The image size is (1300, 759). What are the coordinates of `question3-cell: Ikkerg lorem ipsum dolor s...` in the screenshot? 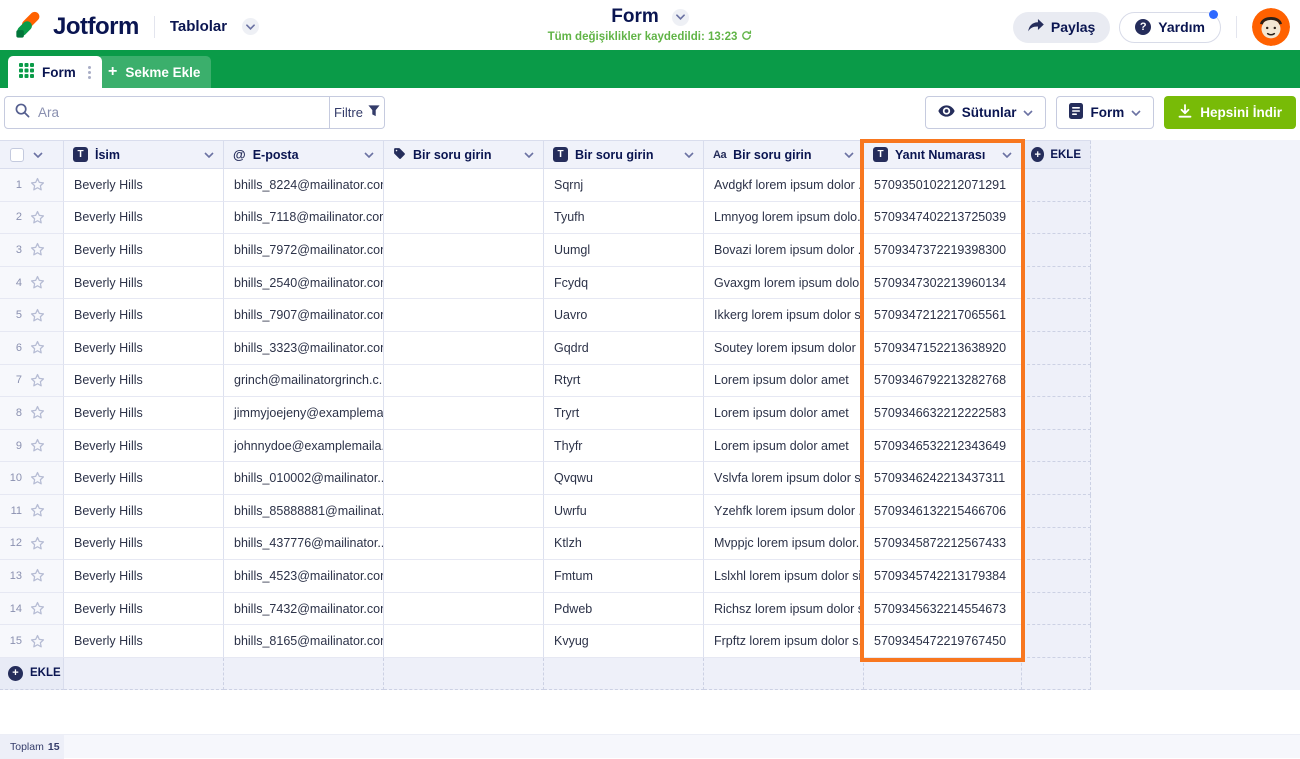 It's located at (784, 315).